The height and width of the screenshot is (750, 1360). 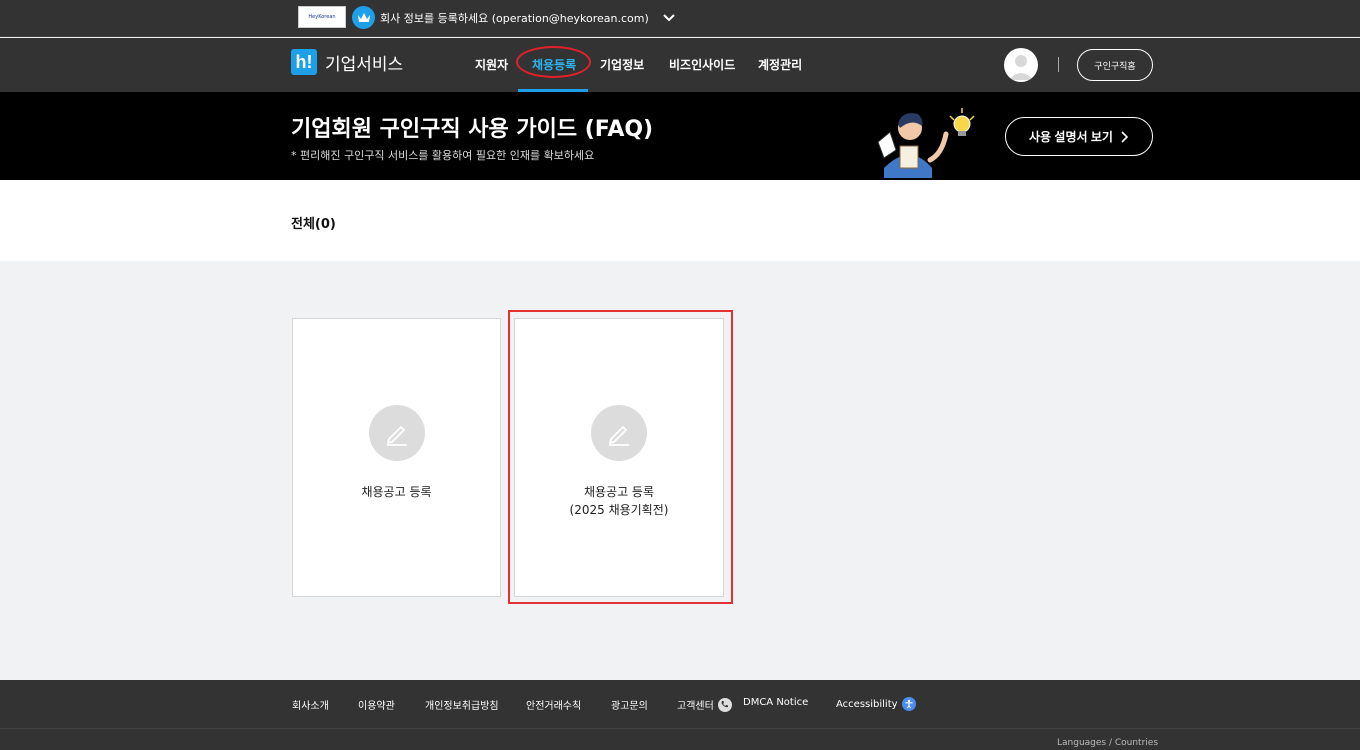 I want to click on company-logo: HeyKorean, so click(x=322, y=17).